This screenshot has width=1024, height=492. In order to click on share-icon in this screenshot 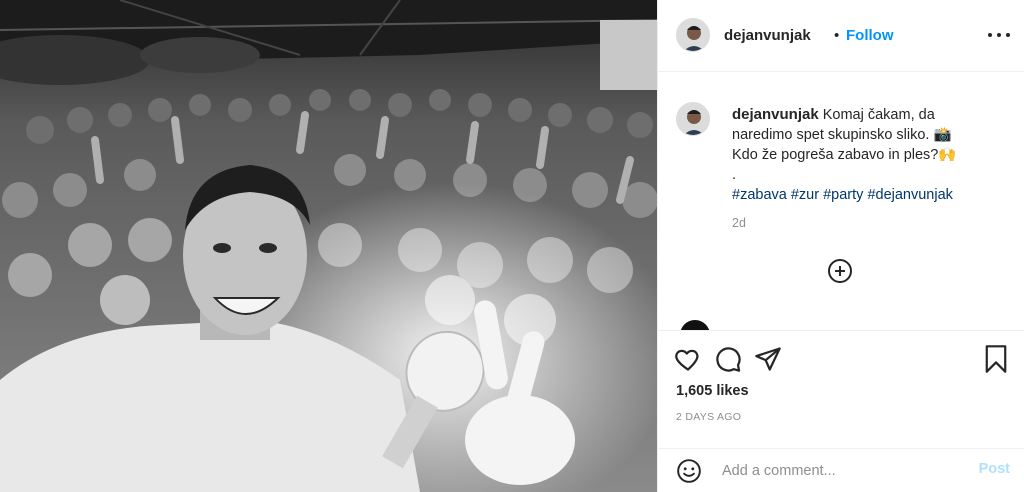, I will do `click(768, 359)`.